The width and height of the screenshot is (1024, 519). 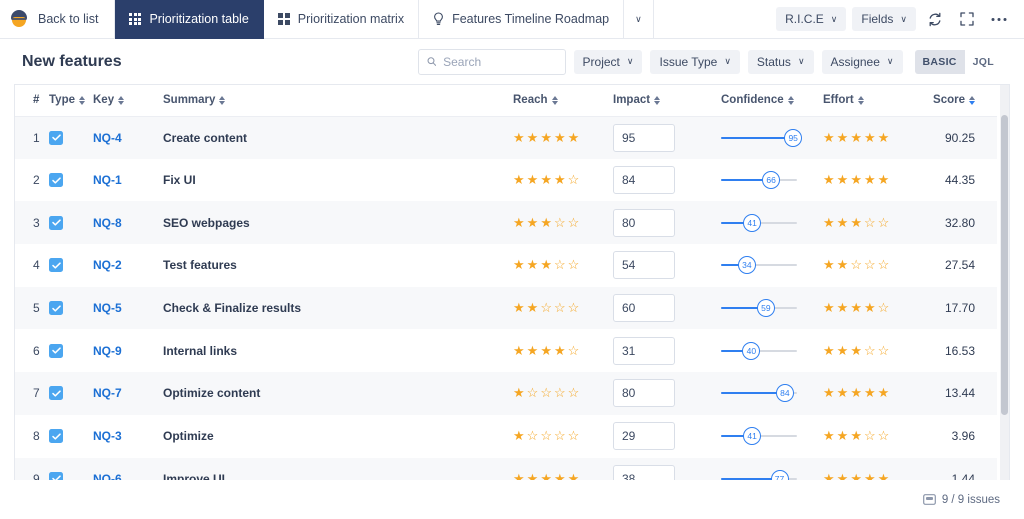 I want to click on tab-prioritization-matrix: Prioritization matrix, so click(x=342, y=19).